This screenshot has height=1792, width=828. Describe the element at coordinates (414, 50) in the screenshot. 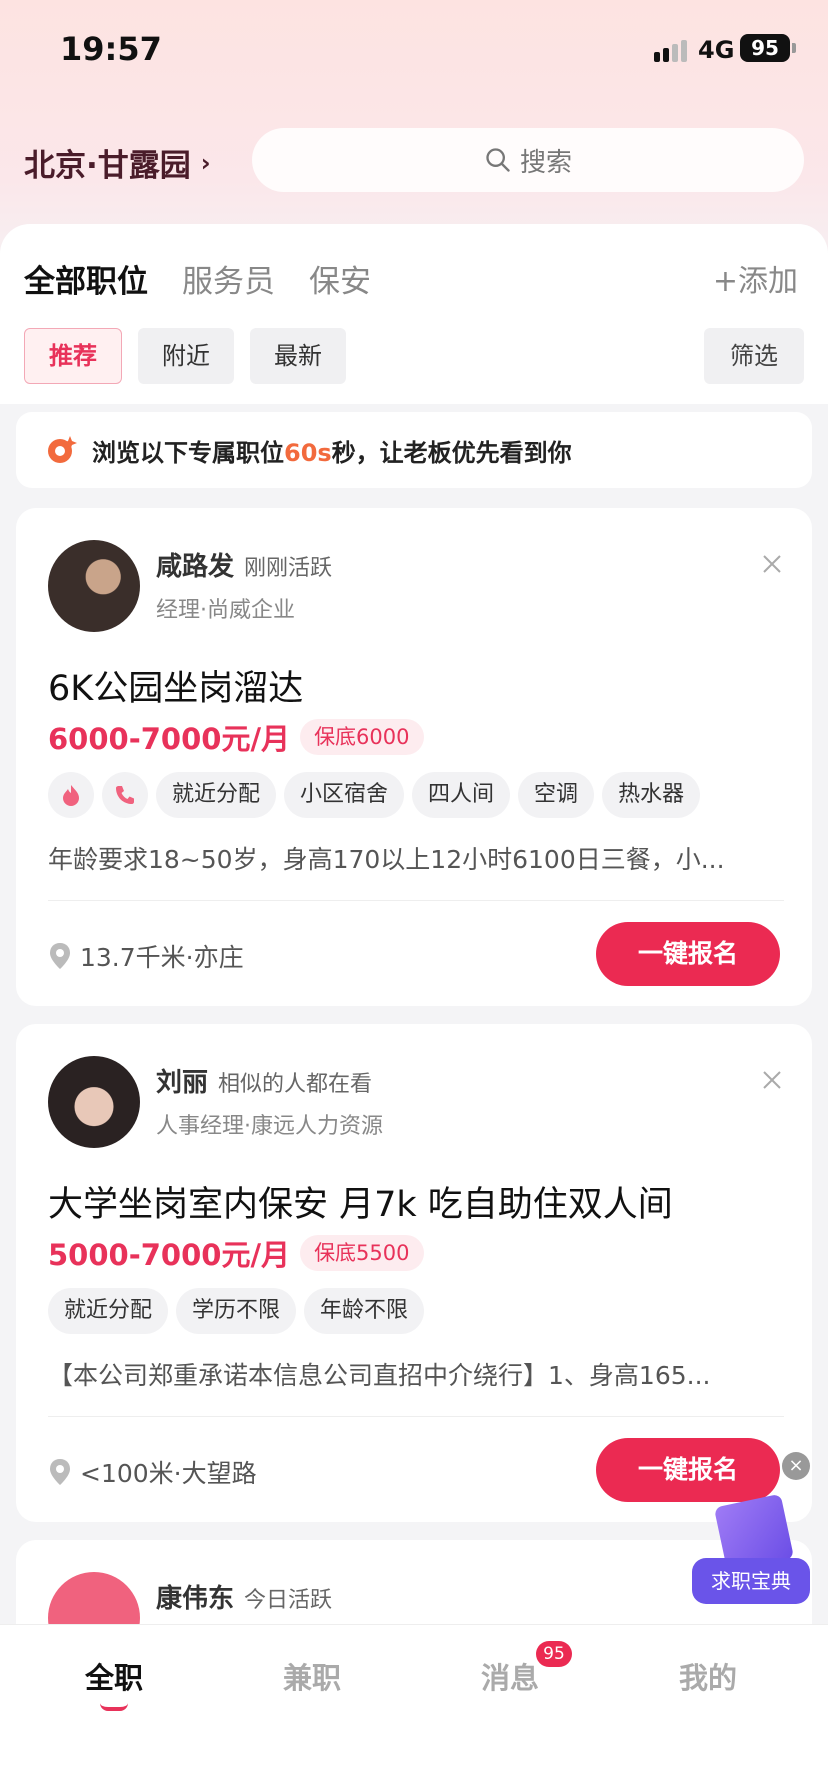

I see `status-bar: 19:57 4G 95` at that location.